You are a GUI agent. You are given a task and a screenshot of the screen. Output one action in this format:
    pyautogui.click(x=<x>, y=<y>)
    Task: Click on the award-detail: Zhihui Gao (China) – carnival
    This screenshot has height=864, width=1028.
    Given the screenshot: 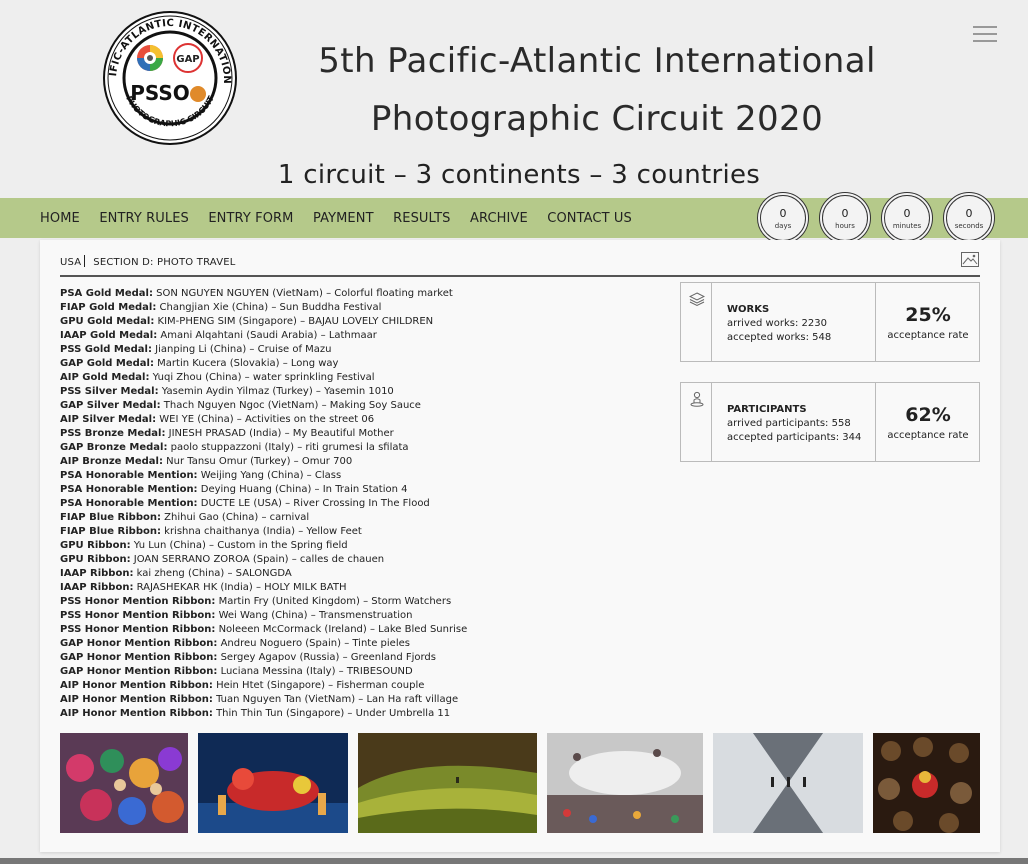 What is the action you would take?
    pyautogui.click(x=237, y=517)
    